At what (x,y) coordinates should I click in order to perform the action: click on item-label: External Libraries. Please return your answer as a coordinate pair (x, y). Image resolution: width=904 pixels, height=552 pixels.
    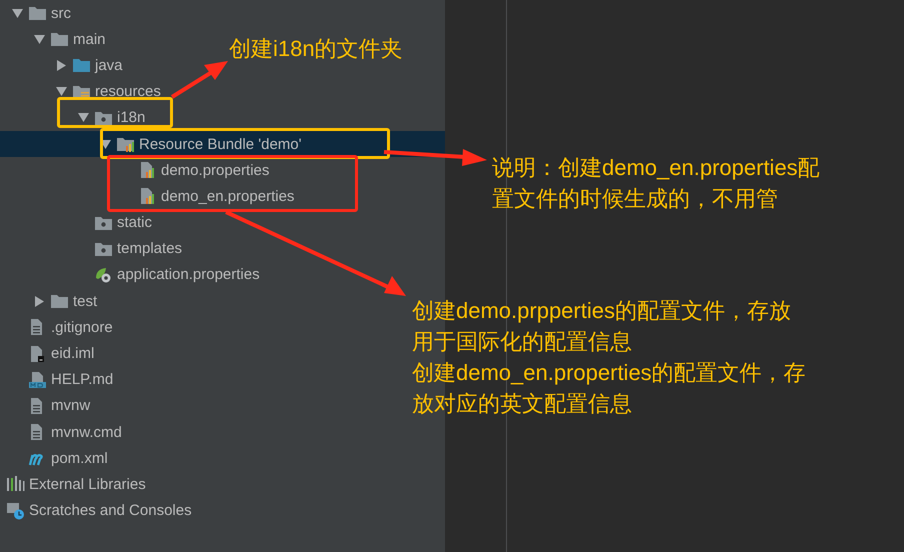
    Looking at the image, I should click on (87, 484).